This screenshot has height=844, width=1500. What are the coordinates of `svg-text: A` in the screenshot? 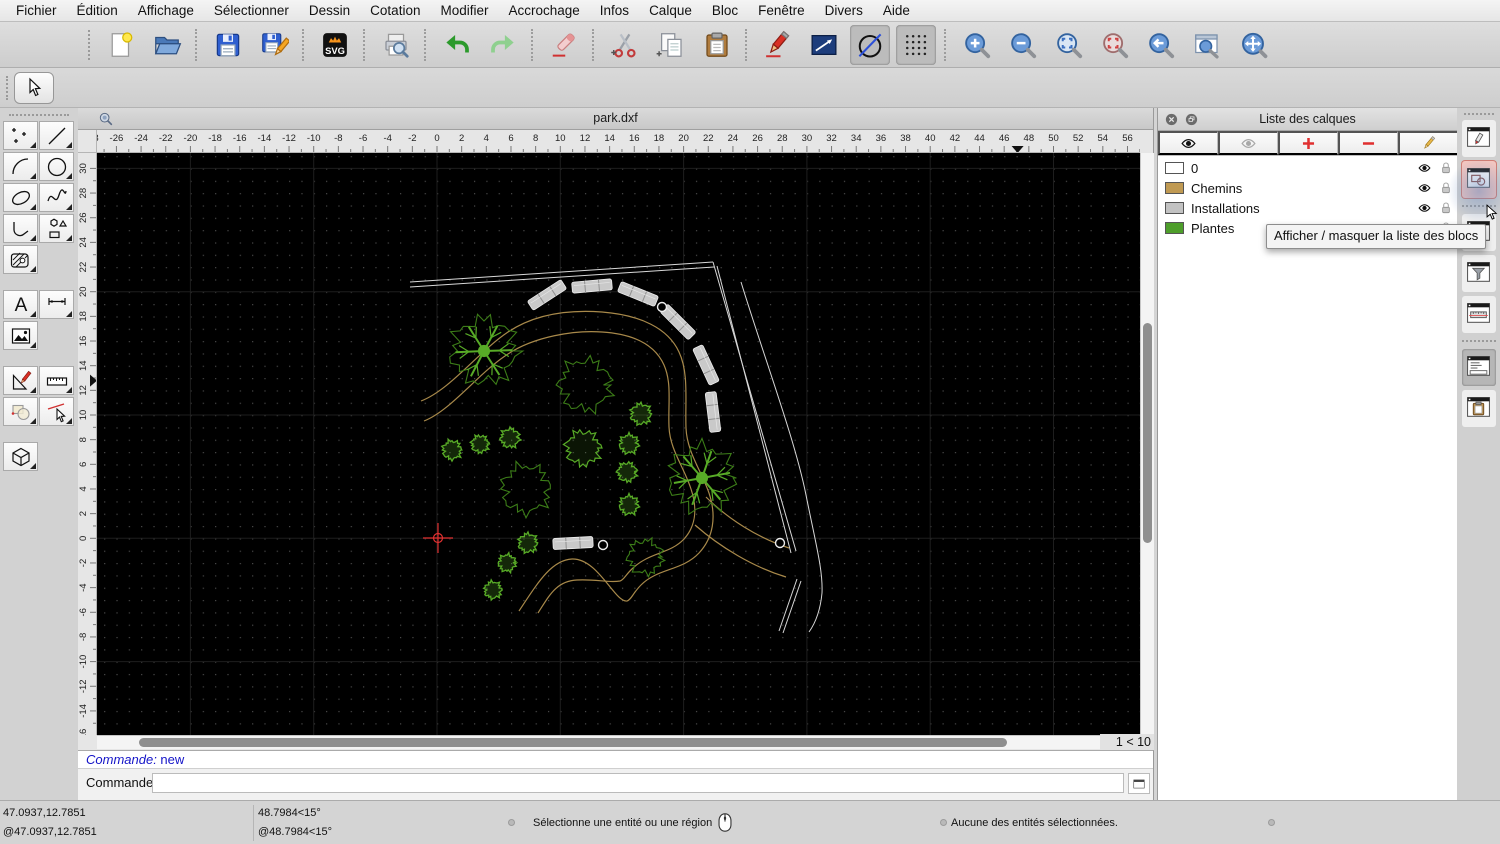 It's located at (20, 305).